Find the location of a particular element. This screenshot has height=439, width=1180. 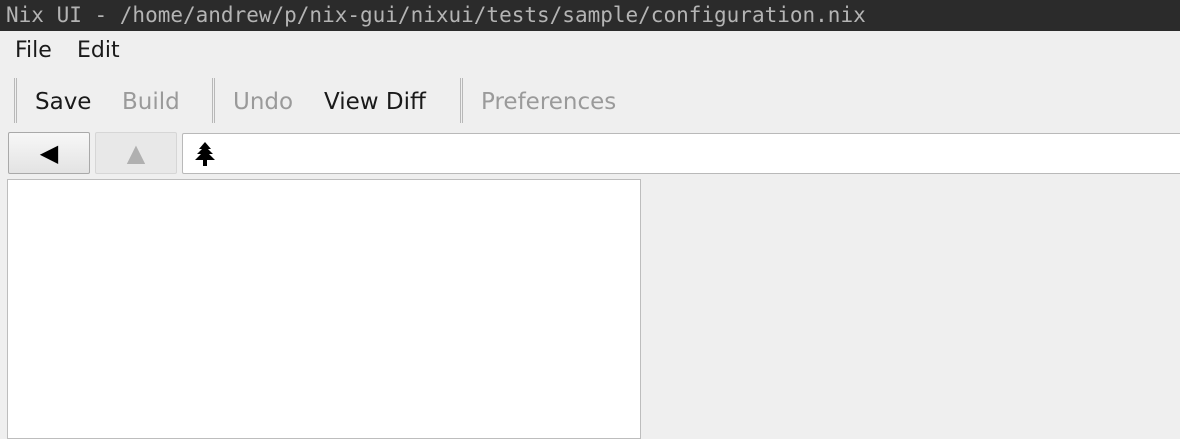

tree-icon is located at coordinates (205, 154).